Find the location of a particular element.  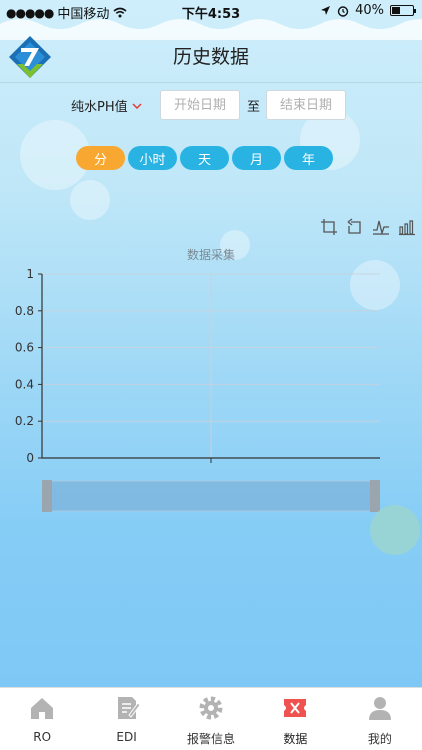

period-pill: 月 is located at coordinates (256, 158).